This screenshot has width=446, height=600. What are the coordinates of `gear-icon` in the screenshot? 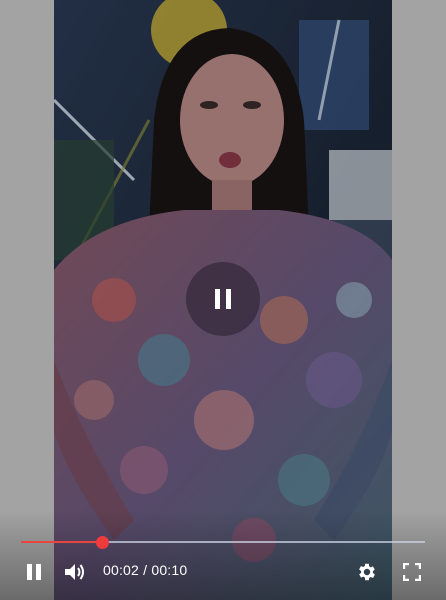 It's located at (367, 572).